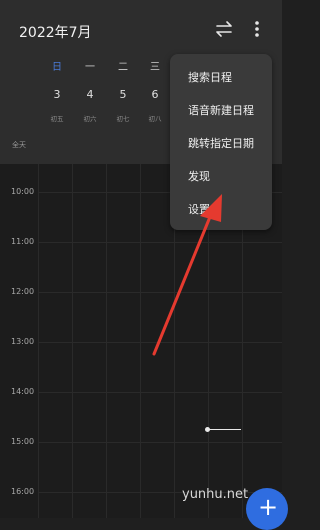 The image size is (320, 530). I want to click on weekday-label: 日, so click(57, 67).